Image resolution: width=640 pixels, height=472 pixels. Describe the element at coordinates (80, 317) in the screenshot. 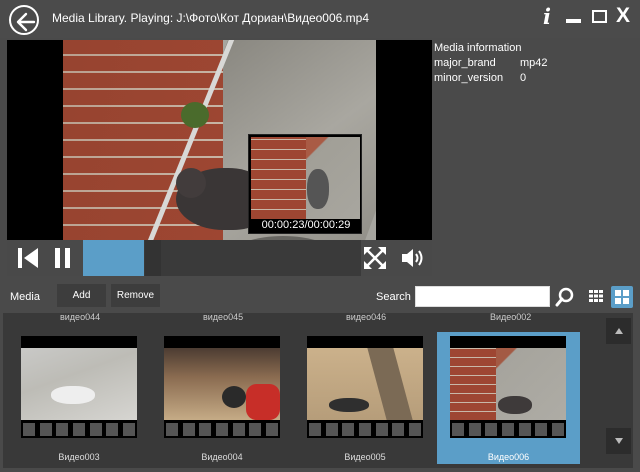

I see `partial-item-label: видео044` at that location.